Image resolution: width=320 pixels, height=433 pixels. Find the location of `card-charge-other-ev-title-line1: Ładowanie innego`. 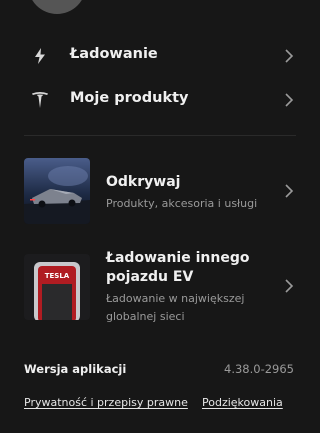

card-charge-other-ev-title-line1: Ładowanie innego is located at coordinates (178, 258).